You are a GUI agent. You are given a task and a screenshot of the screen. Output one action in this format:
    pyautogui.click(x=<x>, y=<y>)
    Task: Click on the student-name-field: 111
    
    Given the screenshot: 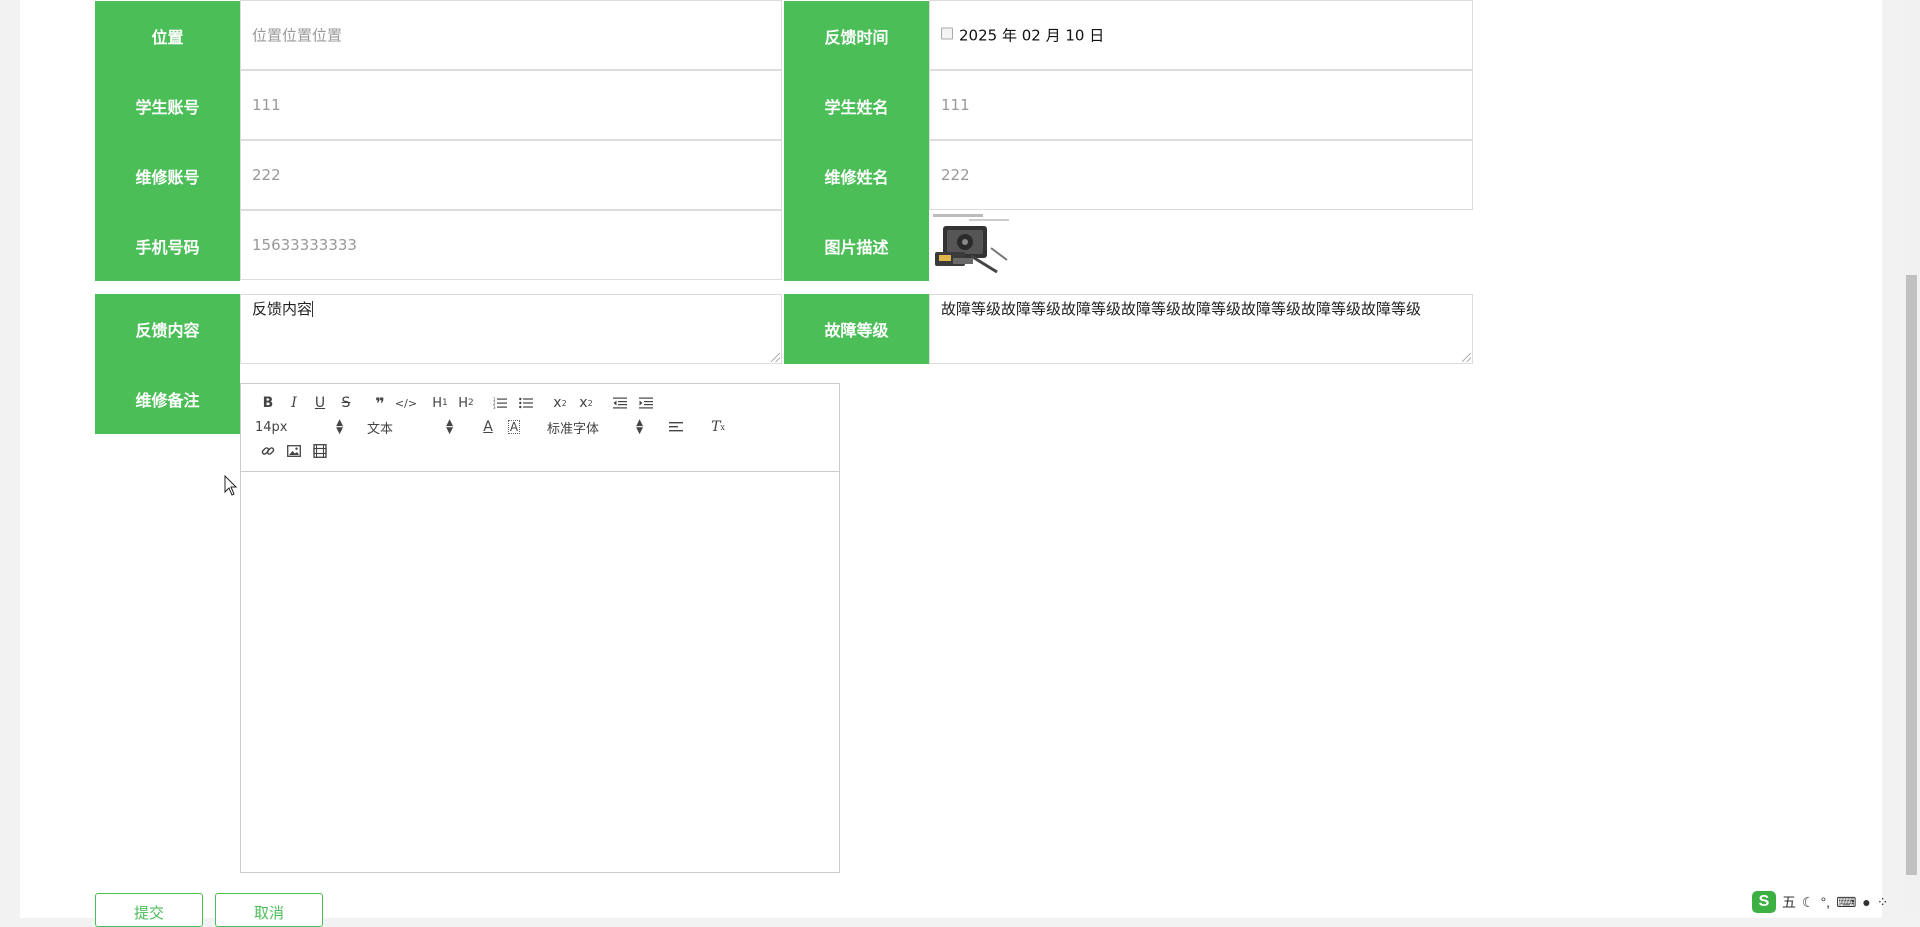 What is the action you would take?
    pyautogui.click(x=1201, y=105)
    